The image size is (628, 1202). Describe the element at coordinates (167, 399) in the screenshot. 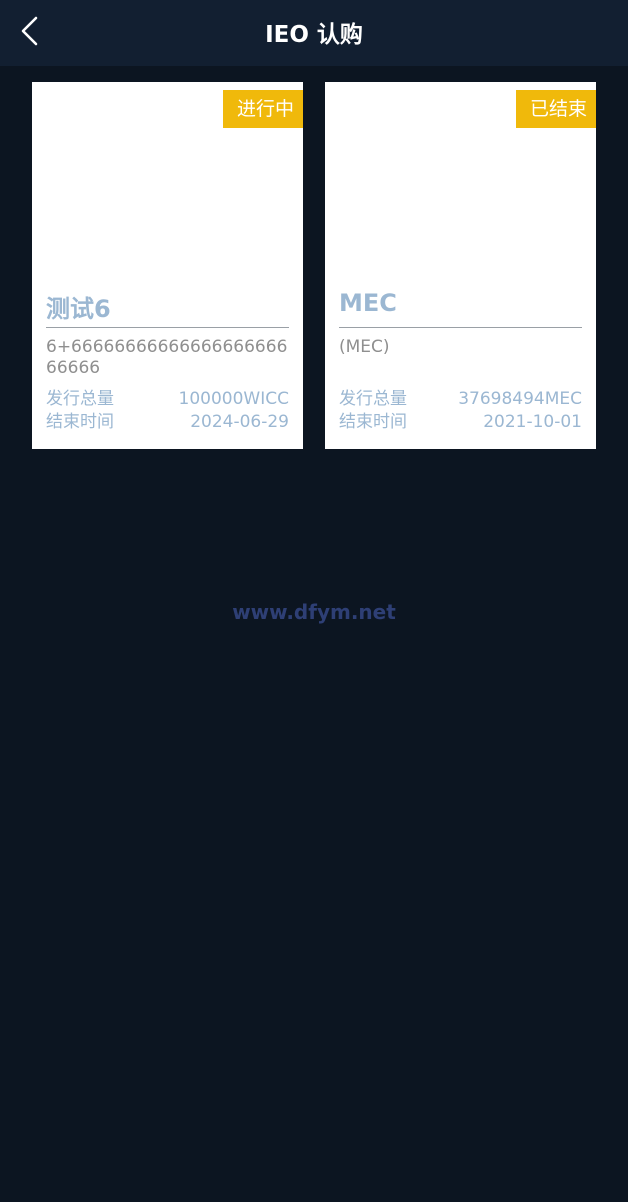

I see `issue-amount-row: 发行总量 100000WICC` at that location.